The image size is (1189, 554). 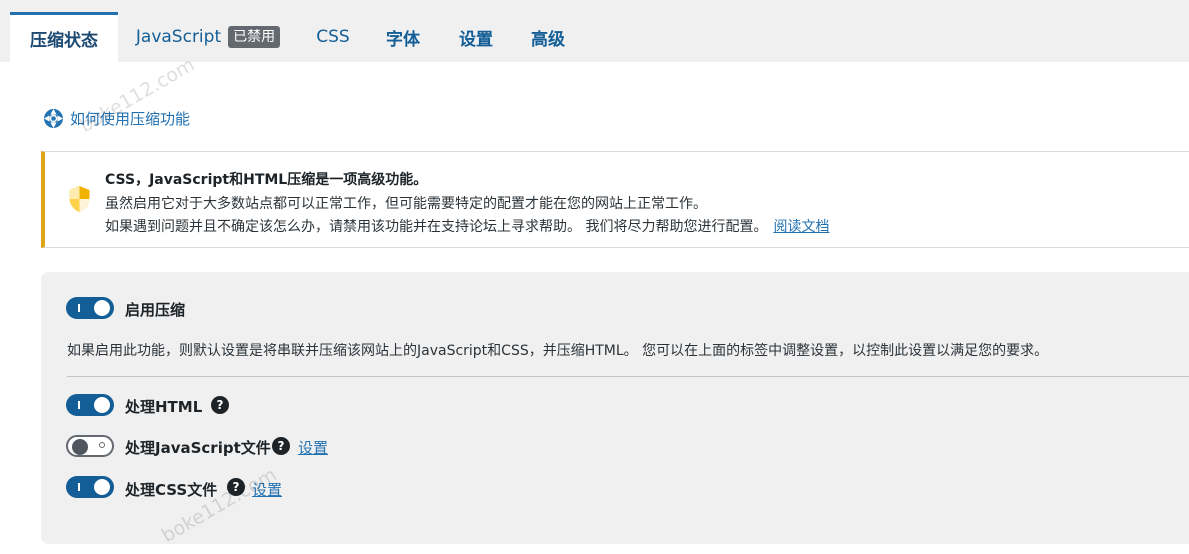 I want to click on enable-compression-toggle, so click(x=90, y=308).